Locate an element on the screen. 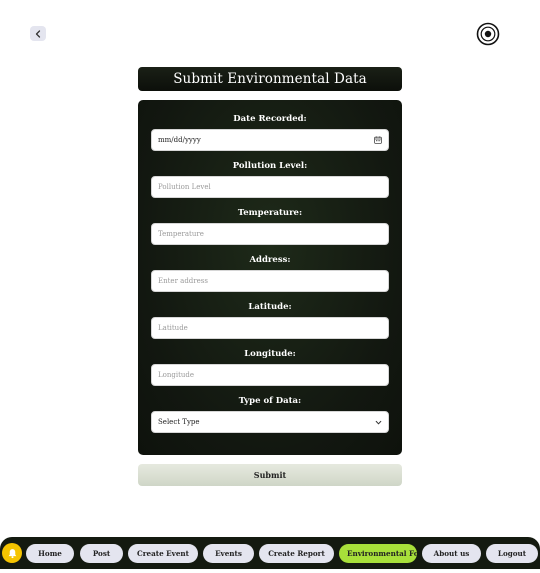  chevron-left-icon is located at coordinates (38, 33).